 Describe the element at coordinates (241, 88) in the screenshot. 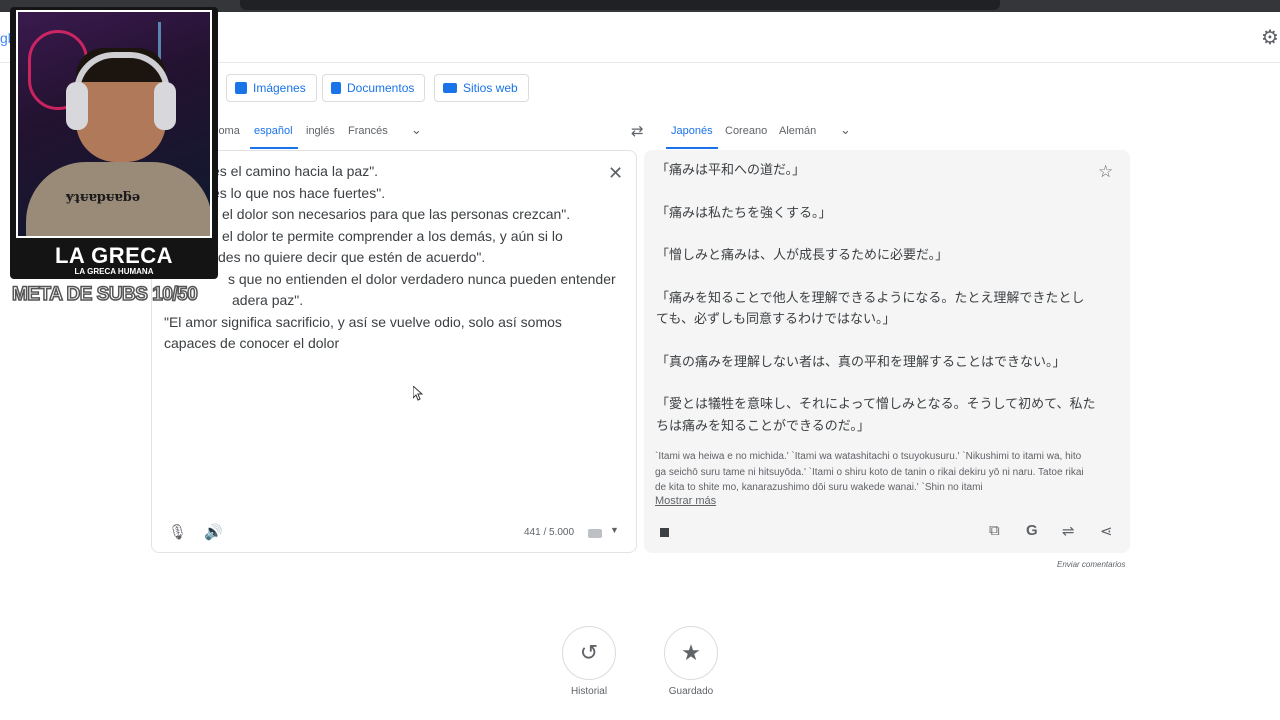

I see `image-icon` at that location.